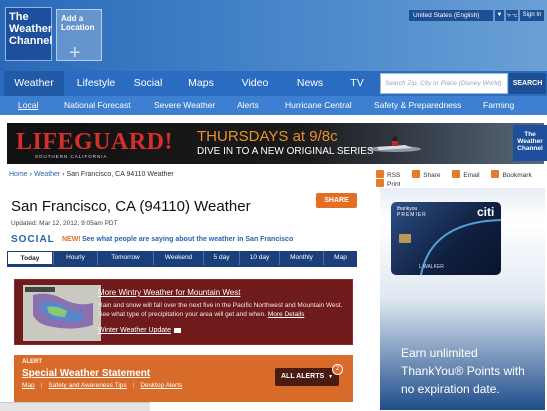  Describe the element at coordinates (96, 83) in the screenshot. I see `nav-lifestyle: Lifestyle` at that location.